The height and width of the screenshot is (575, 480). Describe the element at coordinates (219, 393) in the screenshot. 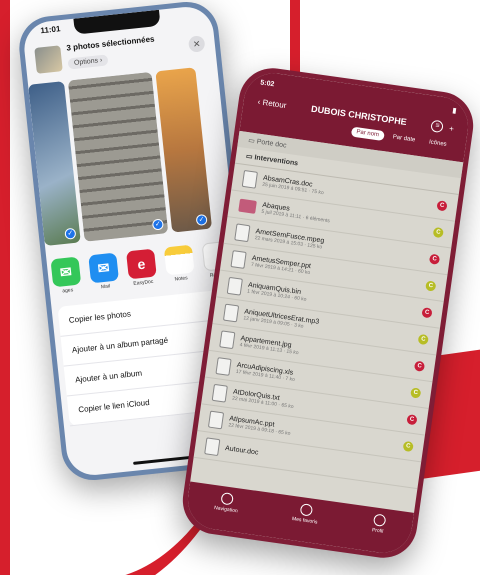

I see `text-file-icon` at that location.